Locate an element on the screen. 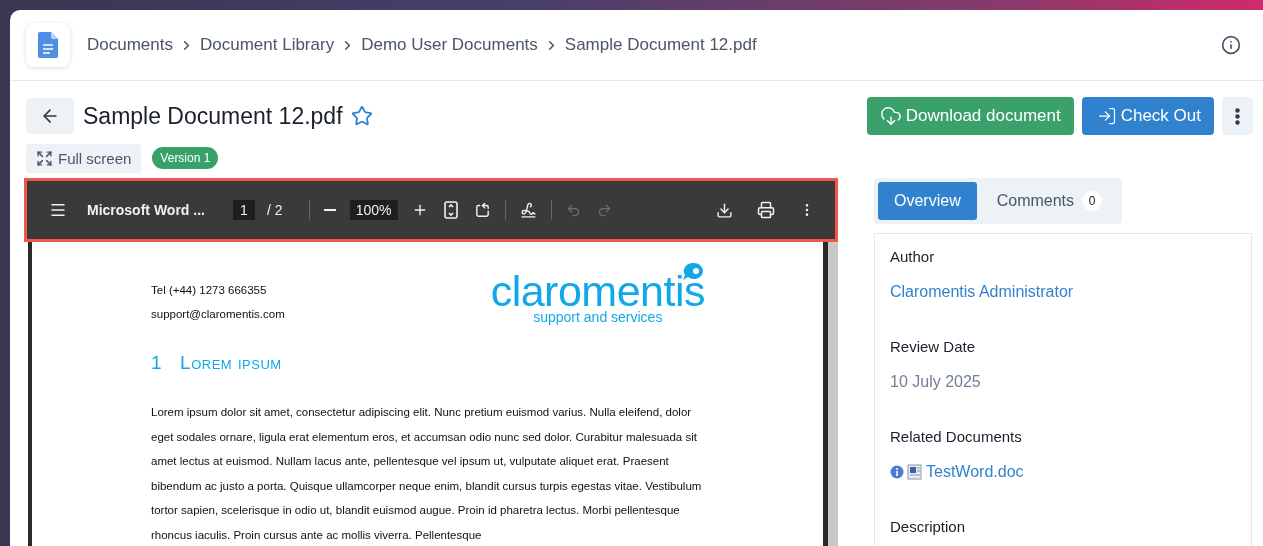 The image size is (1263, 546). page-count: / 2 is located at coordinates (274, 210).